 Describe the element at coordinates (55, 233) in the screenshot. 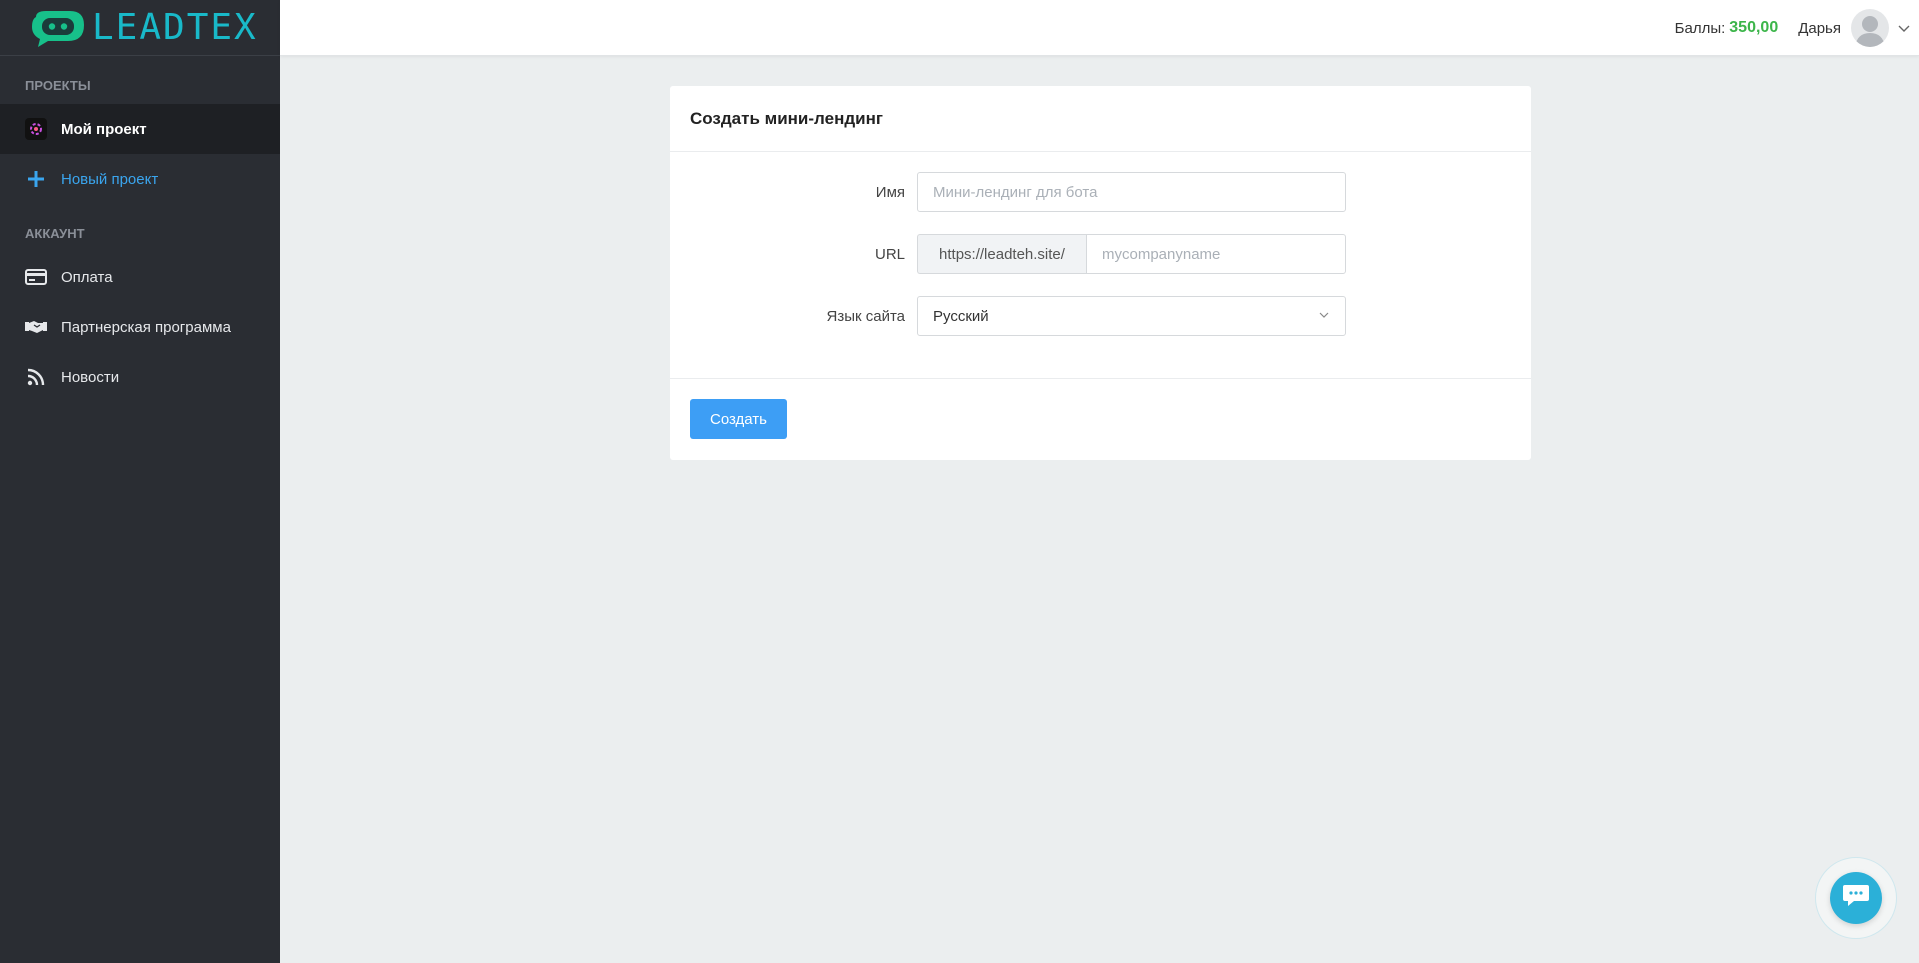

I see `account-section-title: АККАУНТ` at that location.